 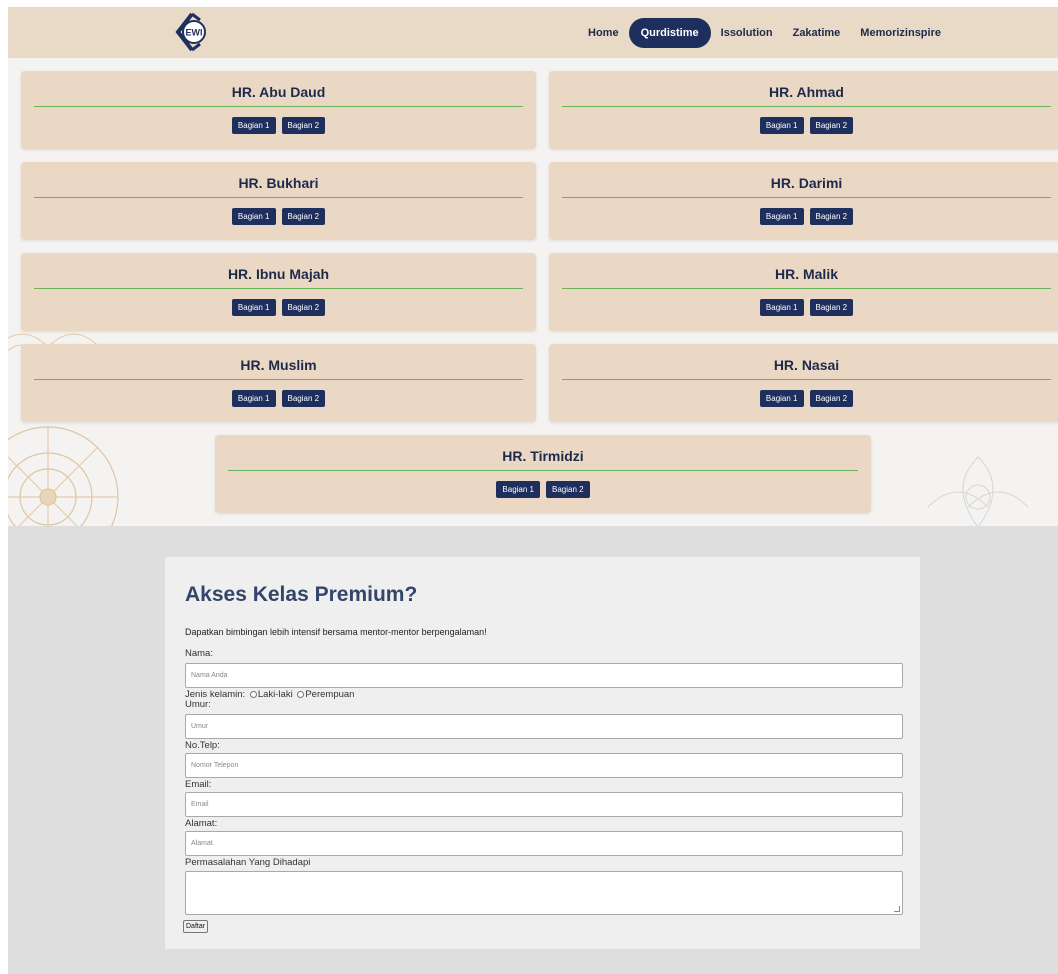 What do you see at coordinates (978, 491) in the screenshot?
I see `mandala-ornament-right` at bounding box center [978, 491].